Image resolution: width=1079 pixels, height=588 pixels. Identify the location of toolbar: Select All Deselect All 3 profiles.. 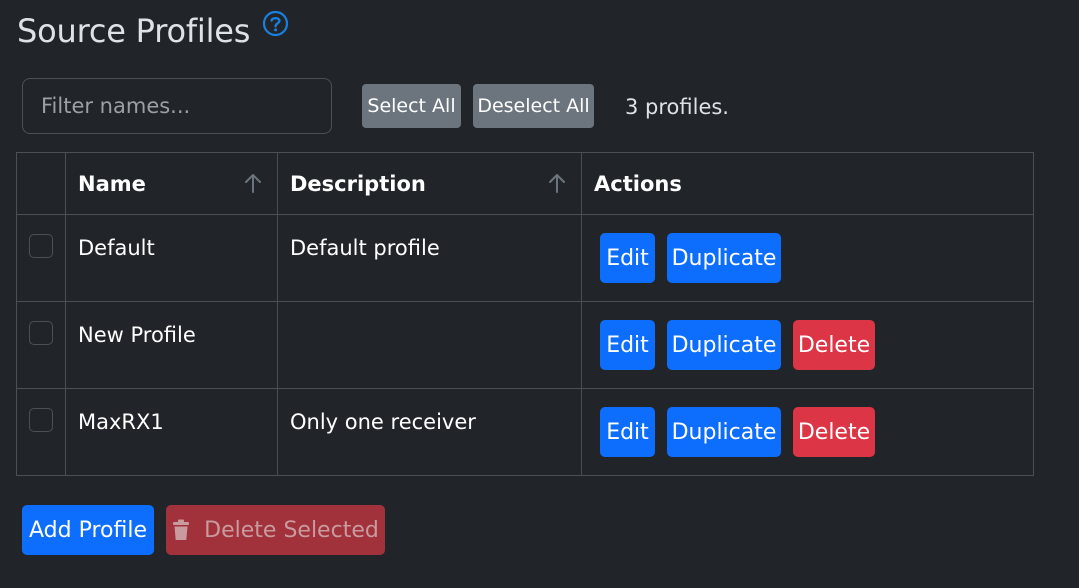
(402, 106).